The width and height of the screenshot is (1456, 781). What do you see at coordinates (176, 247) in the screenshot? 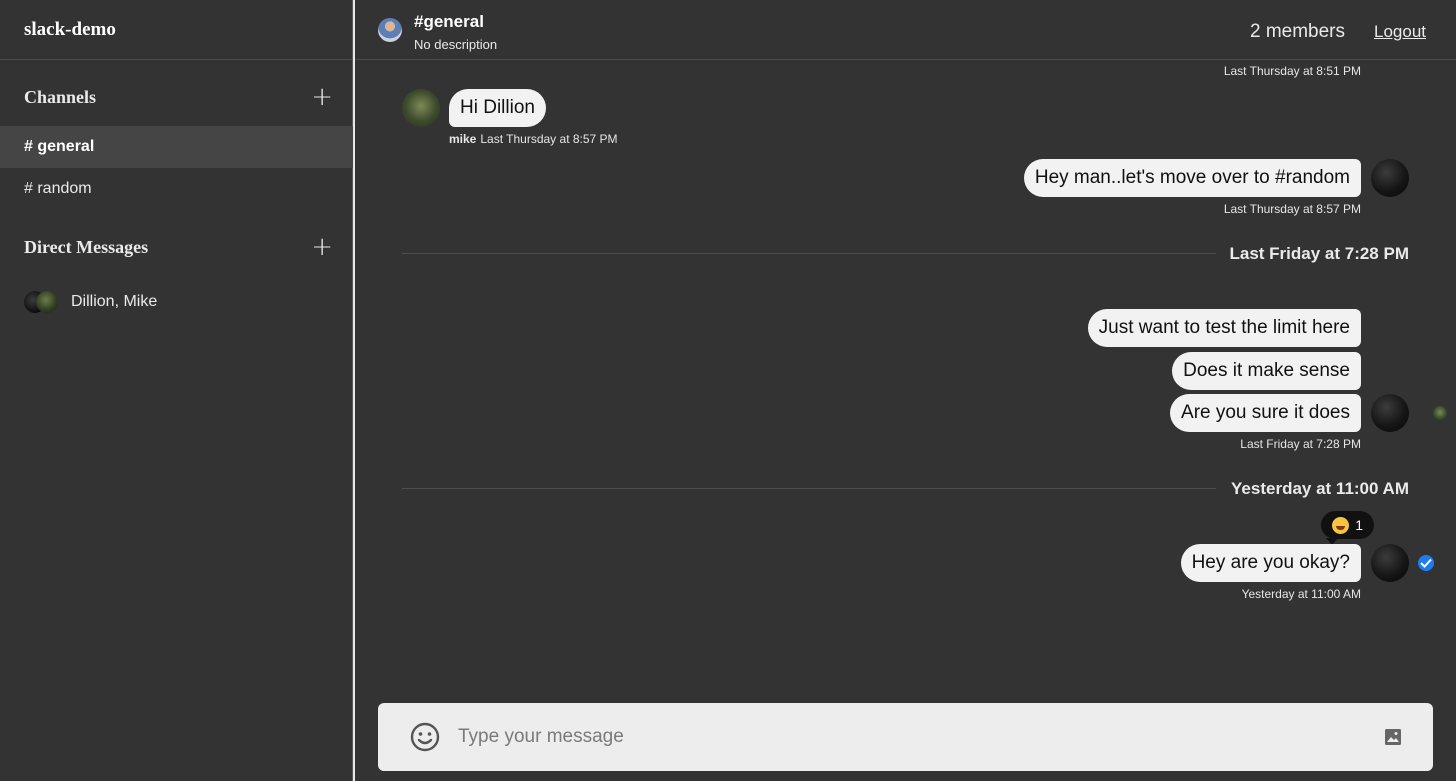
I see `direct-messages-header: Direct Messages +` at bounding box center [176, 247].